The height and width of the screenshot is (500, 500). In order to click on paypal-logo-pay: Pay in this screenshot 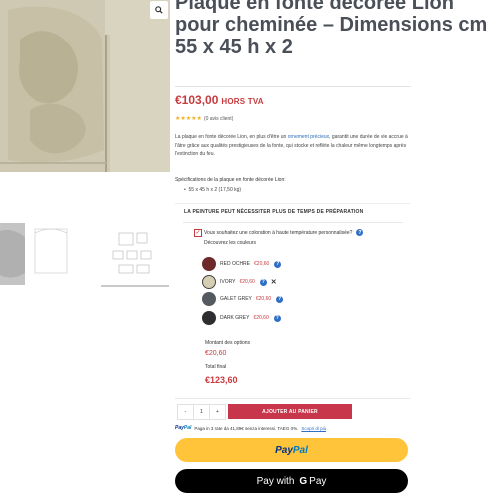, I will do `click(179, 428)`.